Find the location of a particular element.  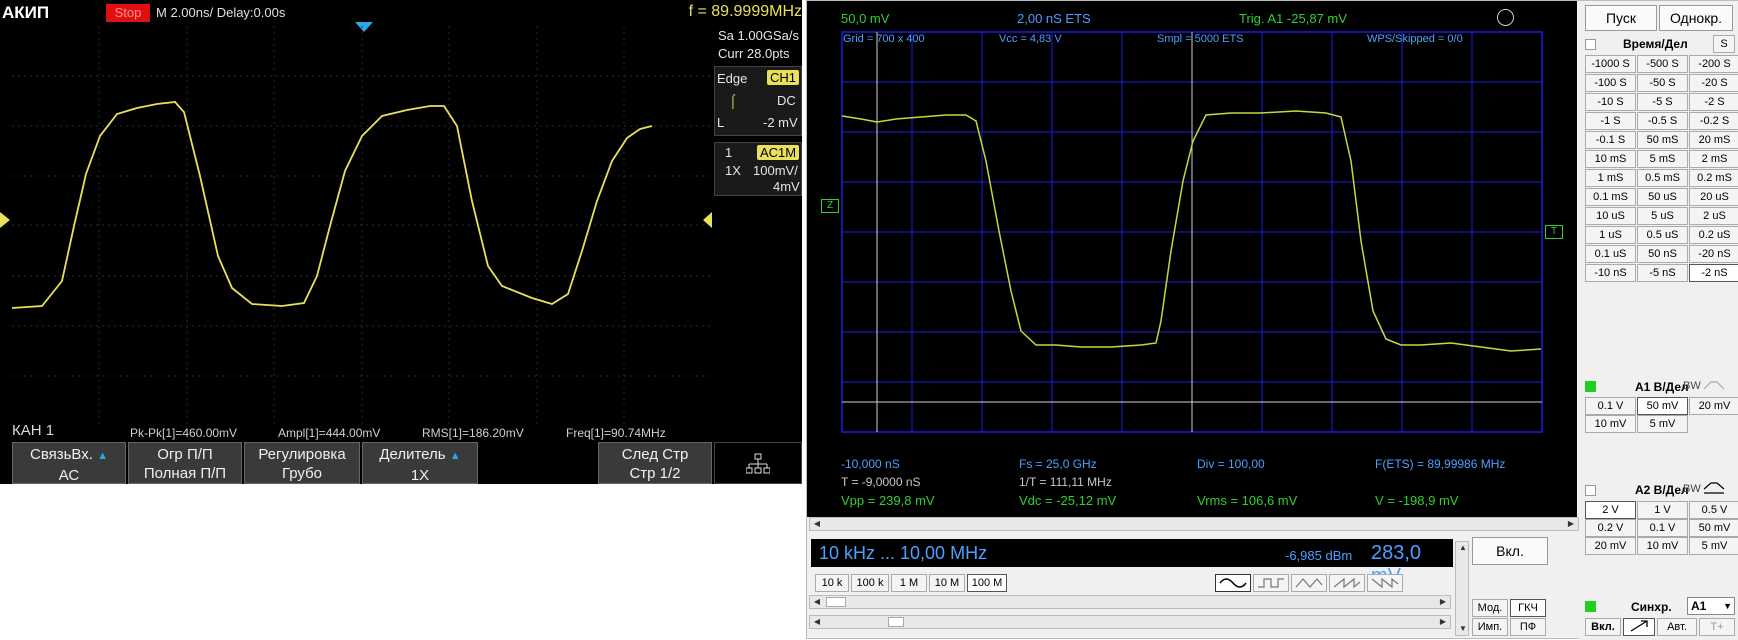

gkch-button: ГКЧ is located at coordinates (1528, 608).